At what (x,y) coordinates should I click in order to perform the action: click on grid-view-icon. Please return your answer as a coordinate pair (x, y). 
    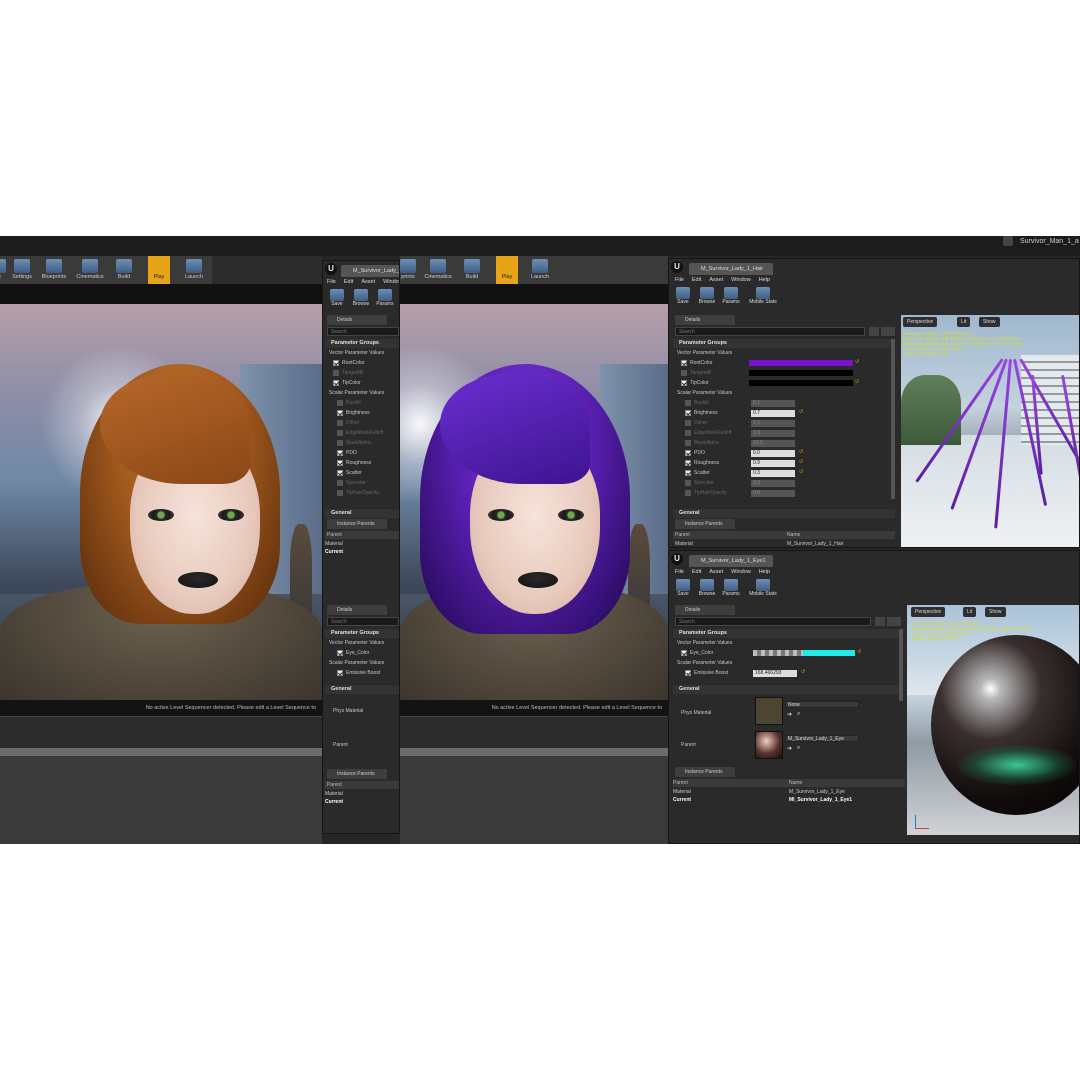
    Looking at the image, I should click on (880, 621).